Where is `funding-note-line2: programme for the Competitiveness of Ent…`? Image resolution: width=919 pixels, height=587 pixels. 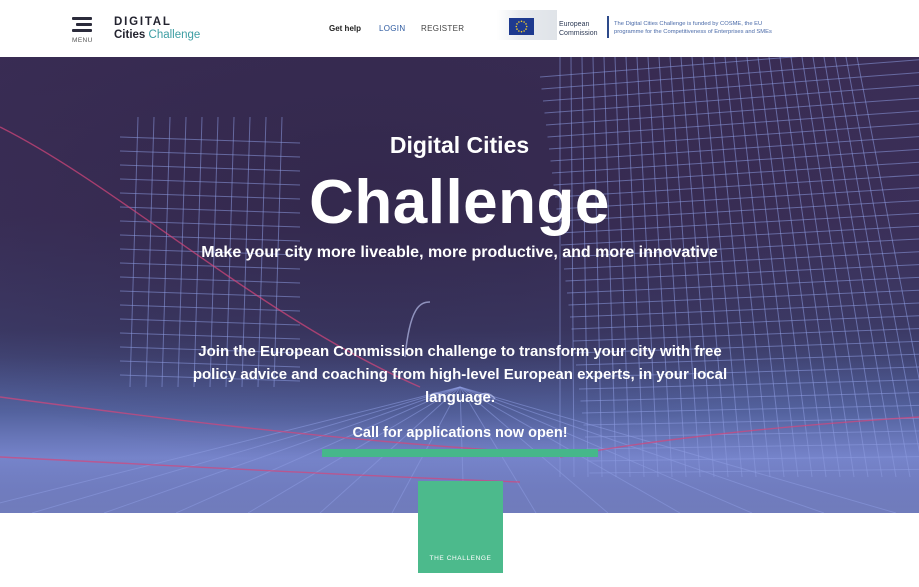
funding-note-line2: programme for the Competitiveness of Ent… is located at coordinates (693, 32).